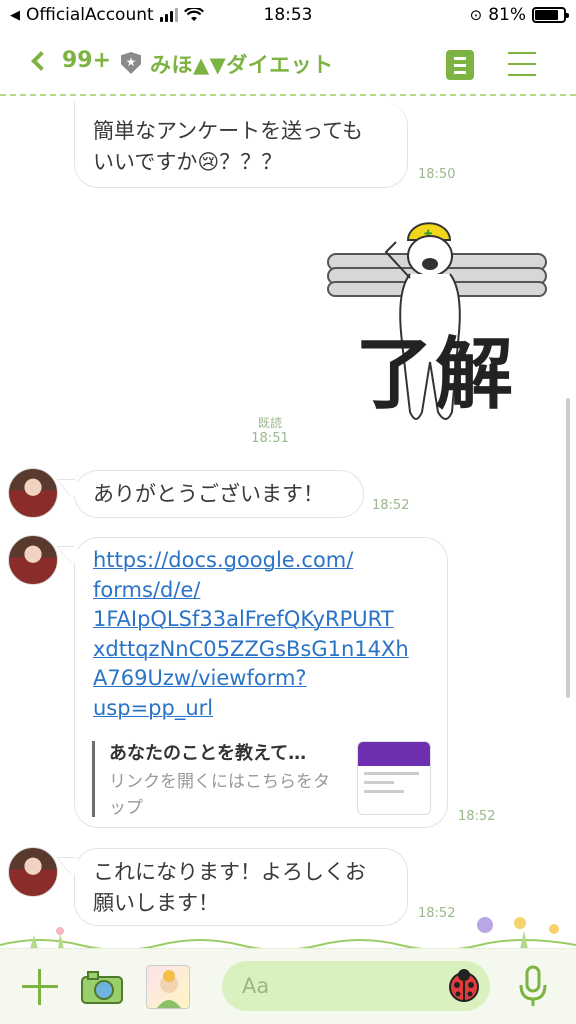  Describe the element at coordinates (507, 15) in the screenshot. I see `battery-percent: 81%` at that location.